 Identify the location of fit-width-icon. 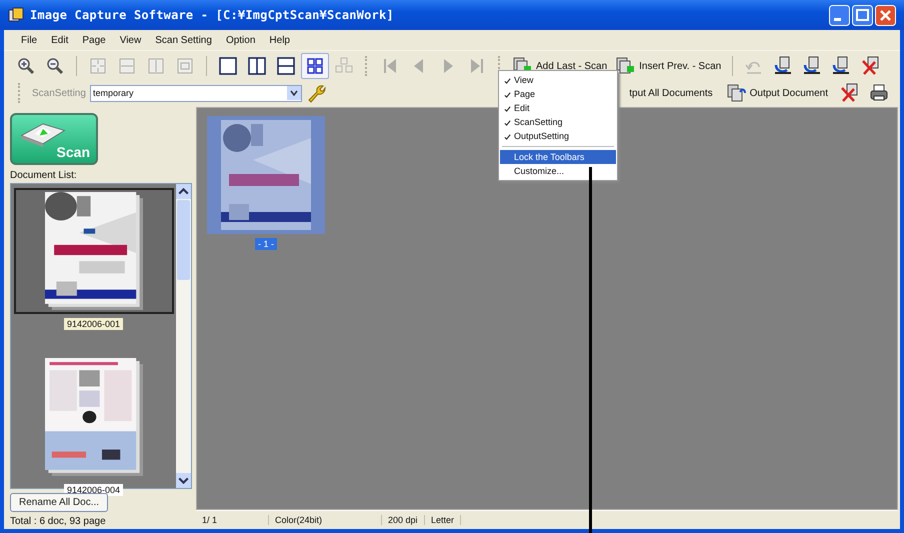
(127, 66).